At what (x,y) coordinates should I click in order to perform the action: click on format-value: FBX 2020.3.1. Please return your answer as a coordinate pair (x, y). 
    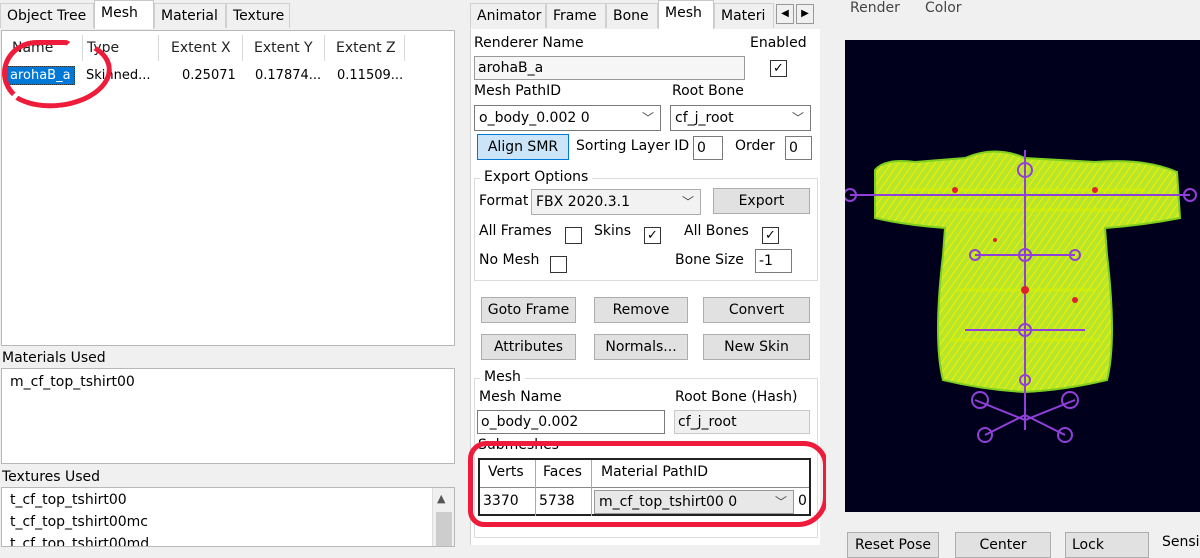
    Looking at the image, I should click on (583, 202).